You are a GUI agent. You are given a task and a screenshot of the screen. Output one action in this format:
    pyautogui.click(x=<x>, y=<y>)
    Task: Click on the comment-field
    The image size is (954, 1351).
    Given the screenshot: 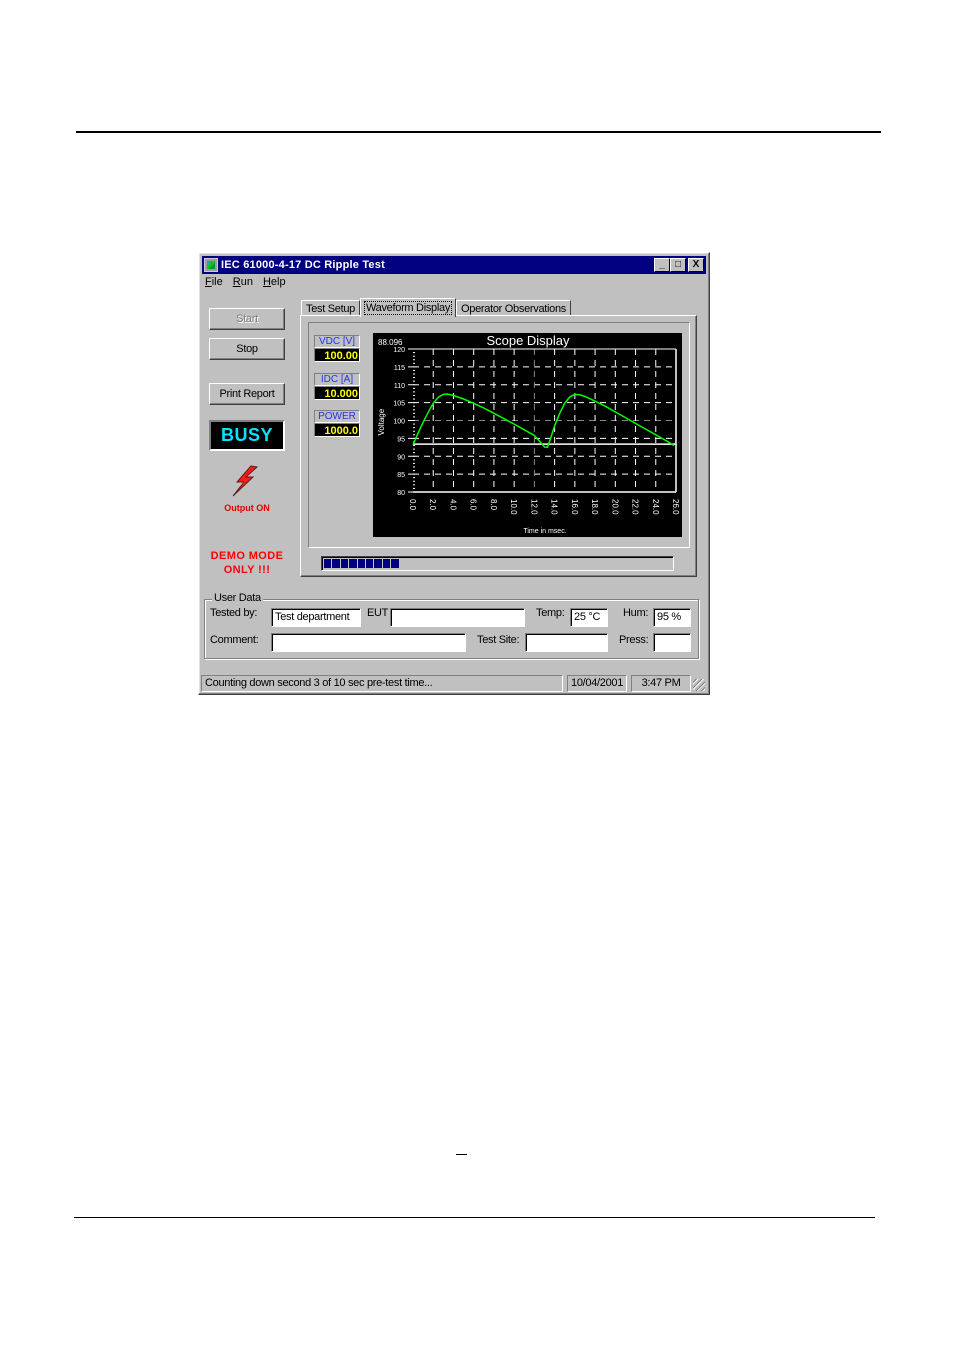 What is the action you would take?
    pyautogui.click(x=368, y=642)
    